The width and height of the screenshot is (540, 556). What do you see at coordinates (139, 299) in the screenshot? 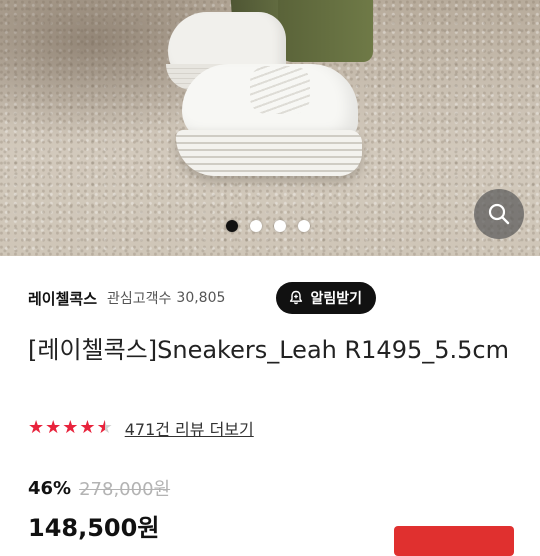
I see `followers-label: 관심고객수` at bounding box center [139, 299].